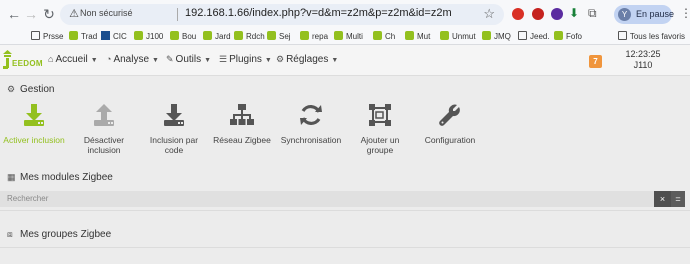 Image resolution: width=690 pixels, height=264 pixels. I want to click on bookmark-item: JMQ, so click(496, 36).